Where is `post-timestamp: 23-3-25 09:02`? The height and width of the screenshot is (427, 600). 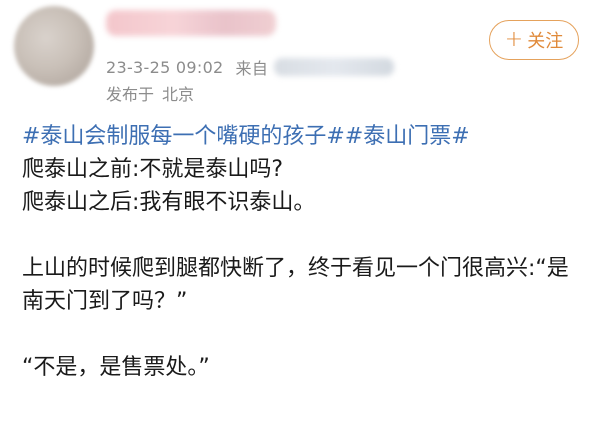
post-timestamp: 23-3-25 09:02 is located at coordinates (165, 67).